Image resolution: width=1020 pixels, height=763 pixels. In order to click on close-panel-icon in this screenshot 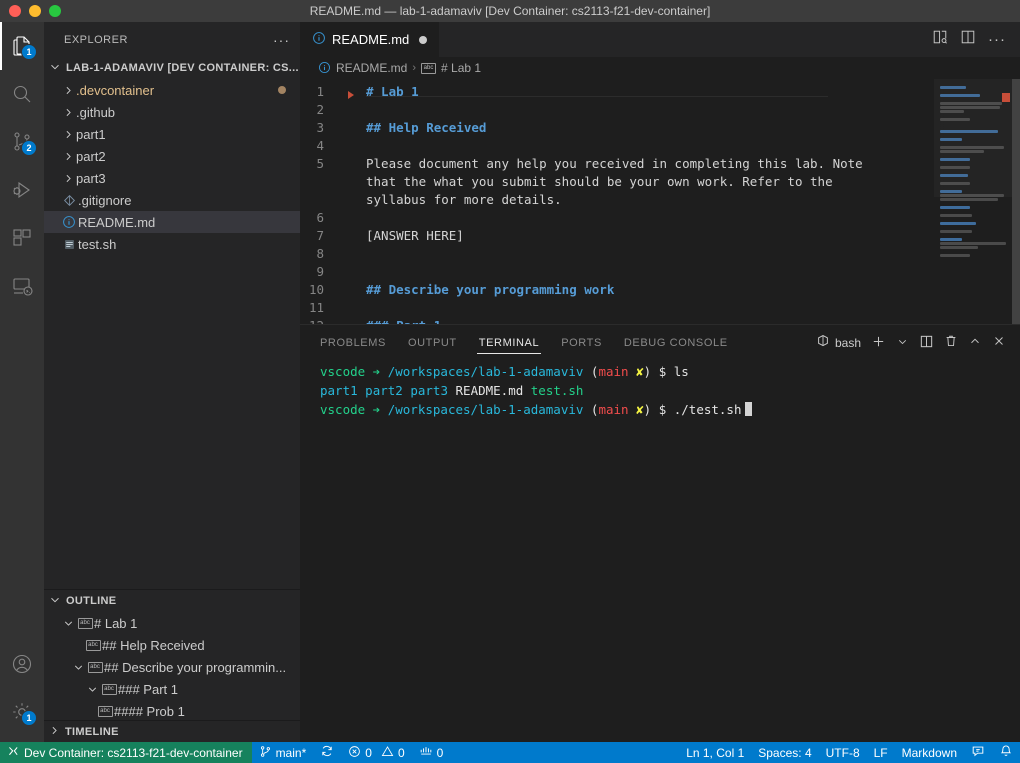, I will do `click(999, 342)`.